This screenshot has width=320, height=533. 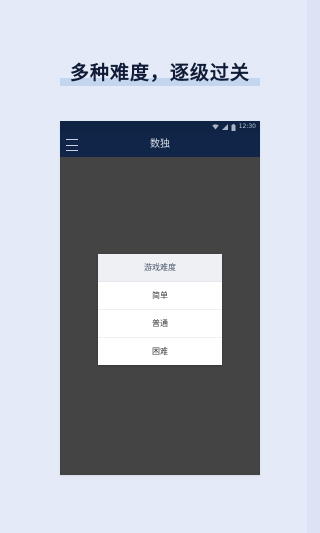 I want to click on dialog-title: 游戏难度, so click(x=160, y=268).